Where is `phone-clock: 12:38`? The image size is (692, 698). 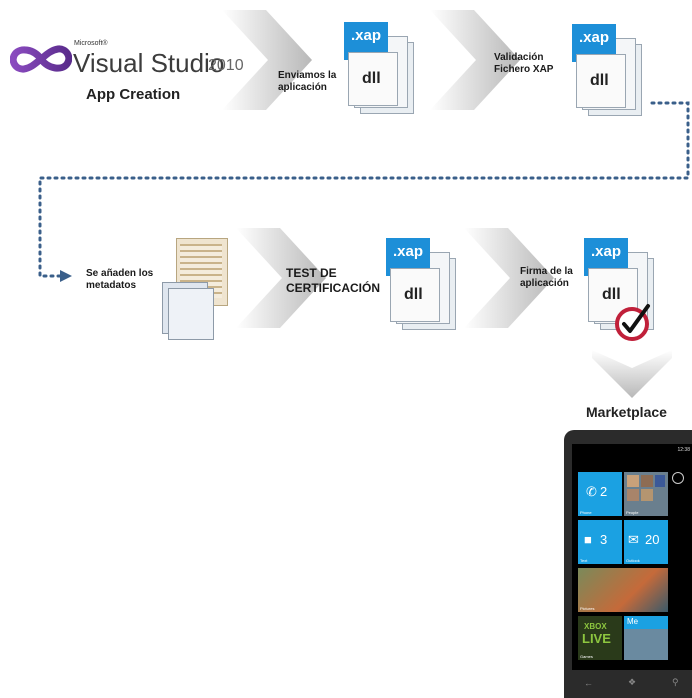 phone-clock: 12:38 is located at coordinates (683, 450).